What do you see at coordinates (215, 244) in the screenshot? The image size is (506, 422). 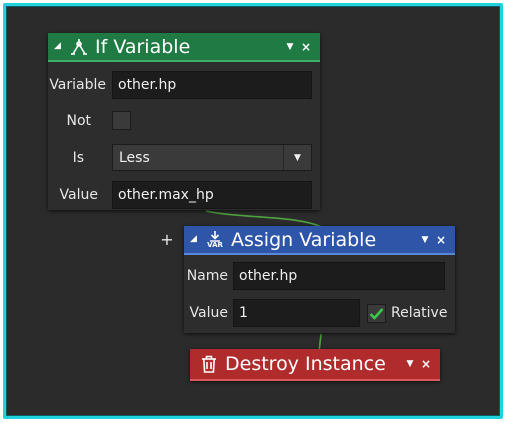 I see `assign-var-icon-text: VAR` at bounding box center [215, 244].